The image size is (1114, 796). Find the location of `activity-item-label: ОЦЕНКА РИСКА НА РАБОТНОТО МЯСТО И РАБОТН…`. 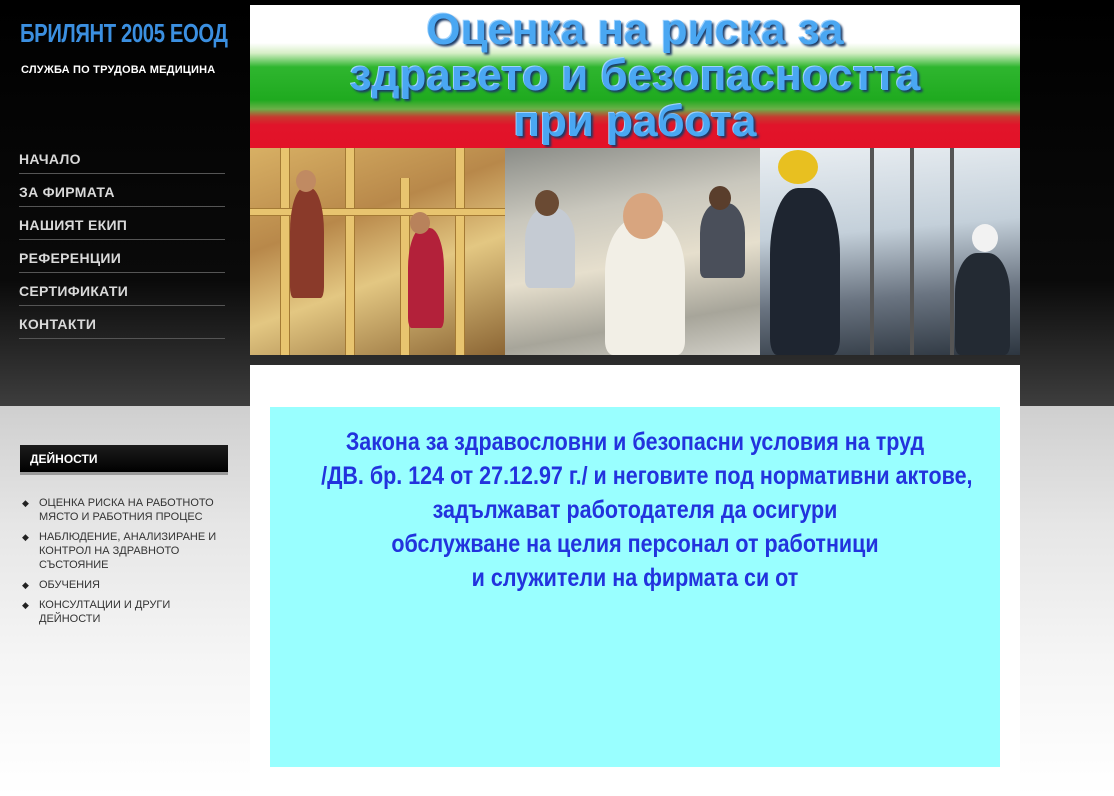

activity-item-label: ОЦЕНКА РИСКА НА РАБОТНОТО МЯСТО И РАБОТН… is located at coordinates (126, 510).